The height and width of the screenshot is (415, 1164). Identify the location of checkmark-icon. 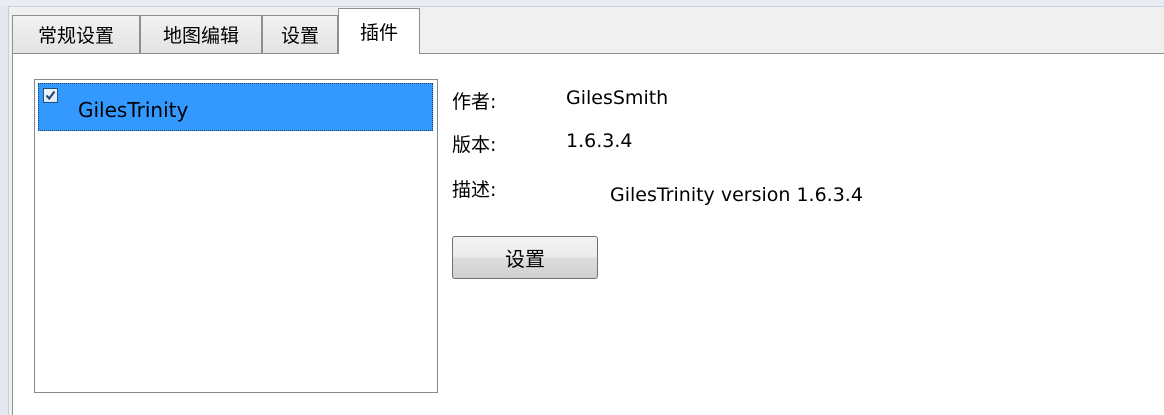
(50, 95).